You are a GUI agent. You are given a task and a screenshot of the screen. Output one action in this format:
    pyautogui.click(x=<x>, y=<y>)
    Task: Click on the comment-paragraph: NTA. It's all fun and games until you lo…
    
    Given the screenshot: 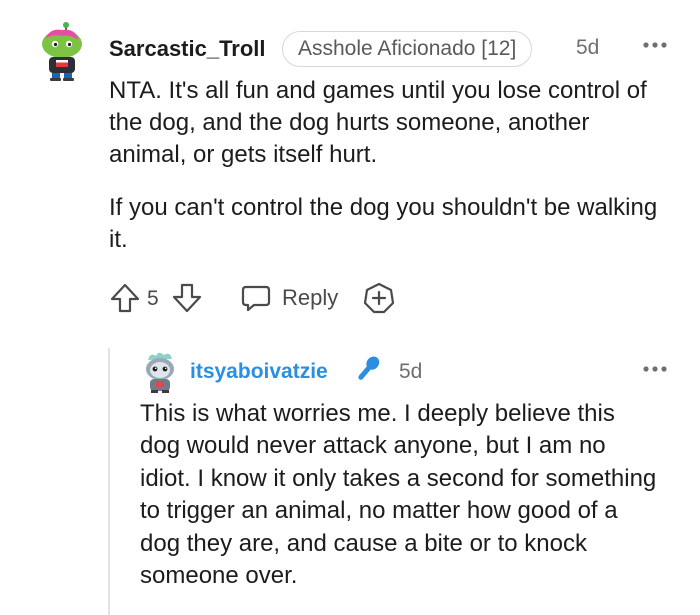 What is the action you would take?
    pyautogui.click(x=378, y=122)
    